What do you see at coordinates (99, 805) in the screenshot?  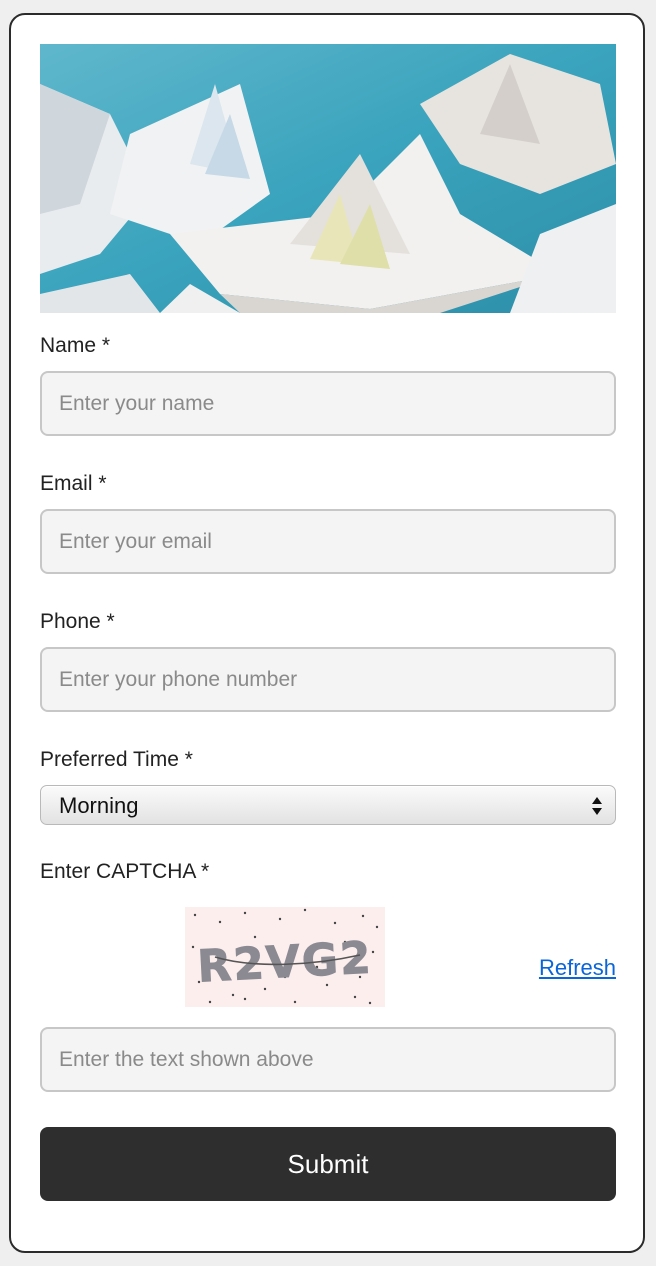 I see `preferred-time-value: Morning` at bounding box center [99, 805].